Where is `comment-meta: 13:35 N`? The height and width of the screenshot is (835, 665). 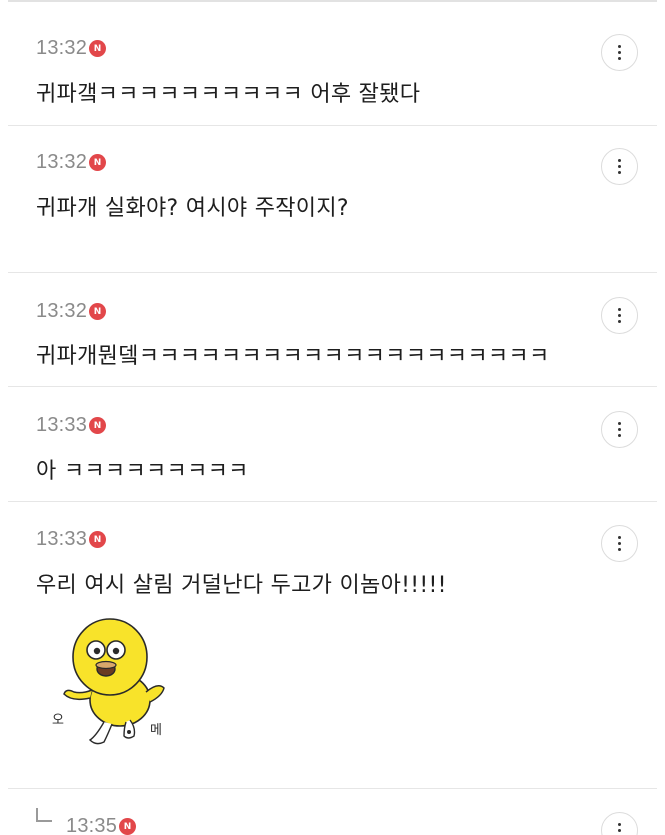
comment-meta: 13:35 N is located at coordinates (101, 825).